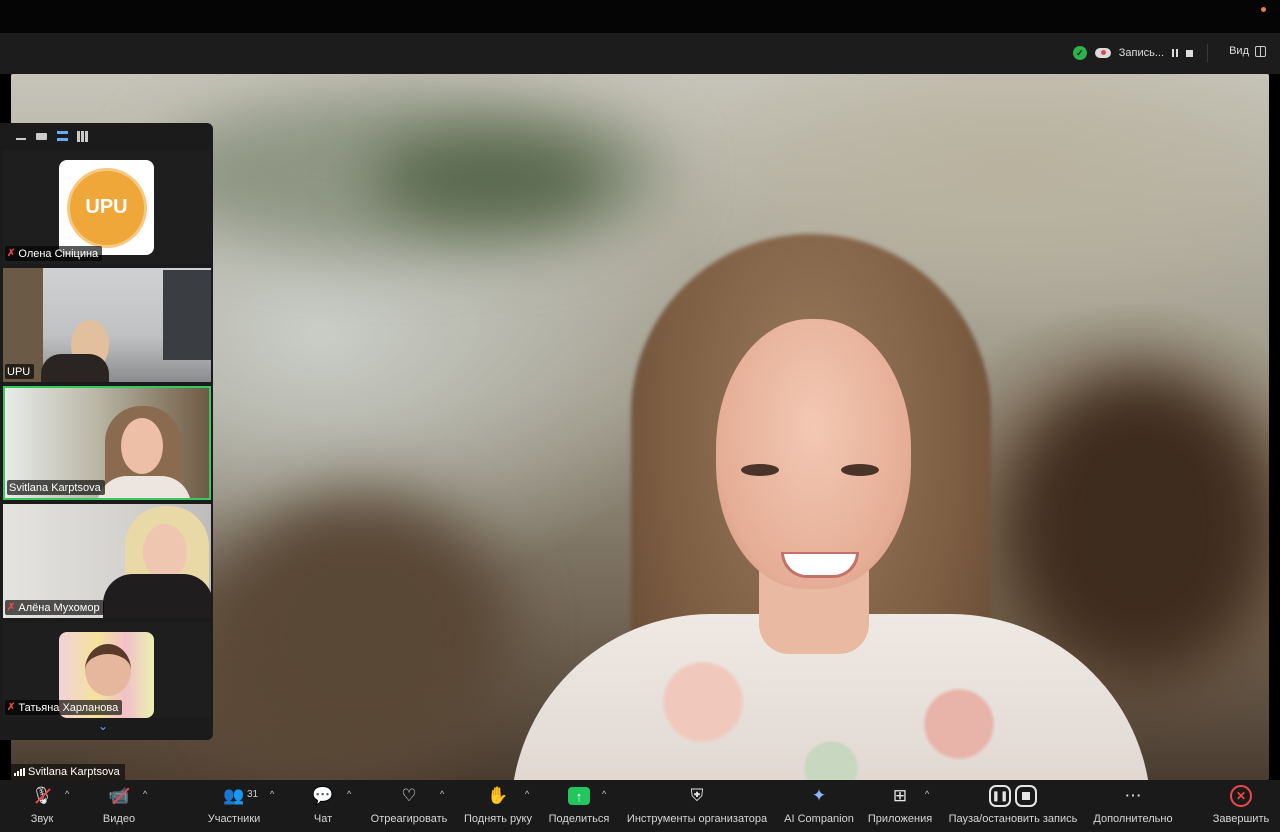  Describe the element at coordinates (107, 325) in the screenshot. I see `participant-tile: UPU` at that location.